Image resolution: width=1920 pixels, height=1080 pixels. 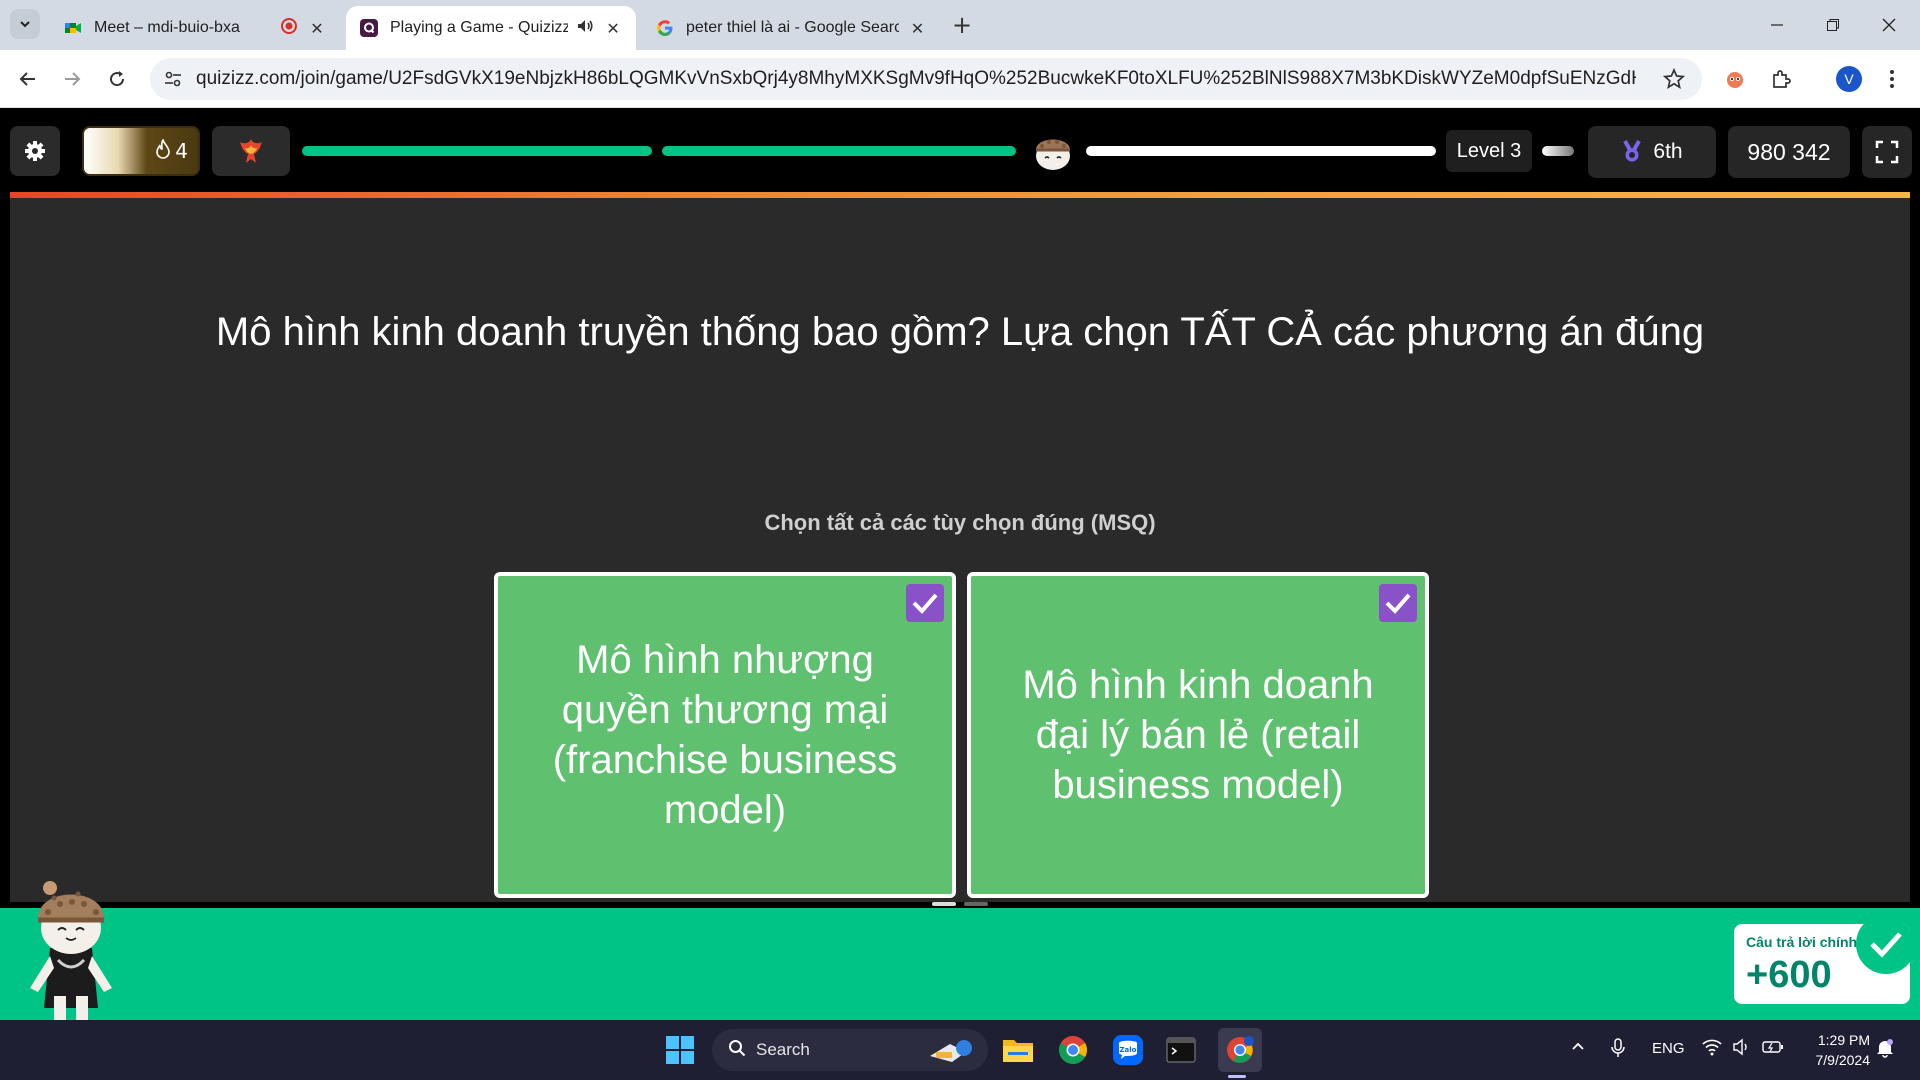 I want to click on close-window-button, so click(x=1889, y=25).